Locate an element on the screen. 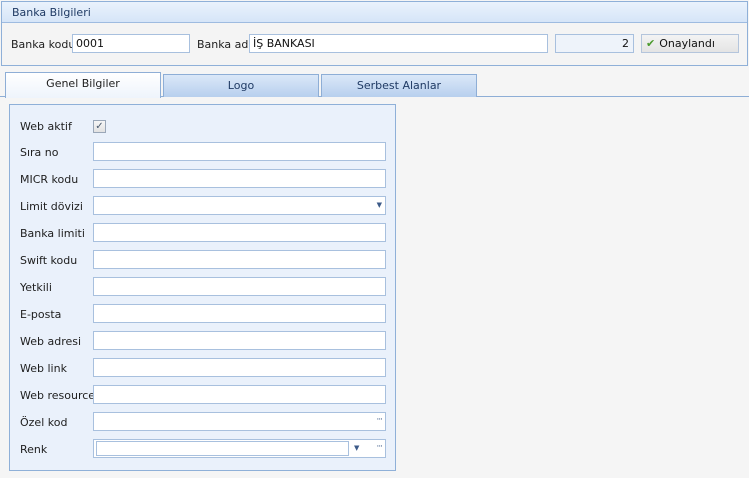  checkmark-icon: ✓ is located at coordinates (99, 126).